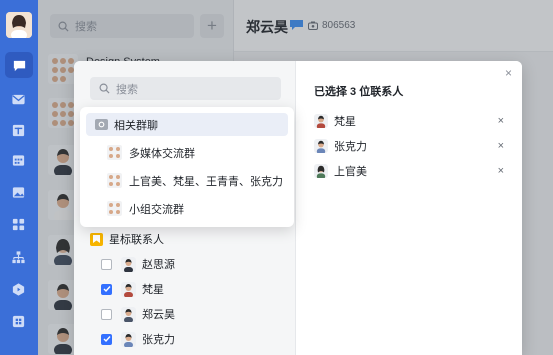 Image resolution: width=553 pixels, height=355 pixels. Describe the element at coordinates (359, 92) in the screenshot. I see `selected-count-title: 已选择 3 位联系人` at that location.